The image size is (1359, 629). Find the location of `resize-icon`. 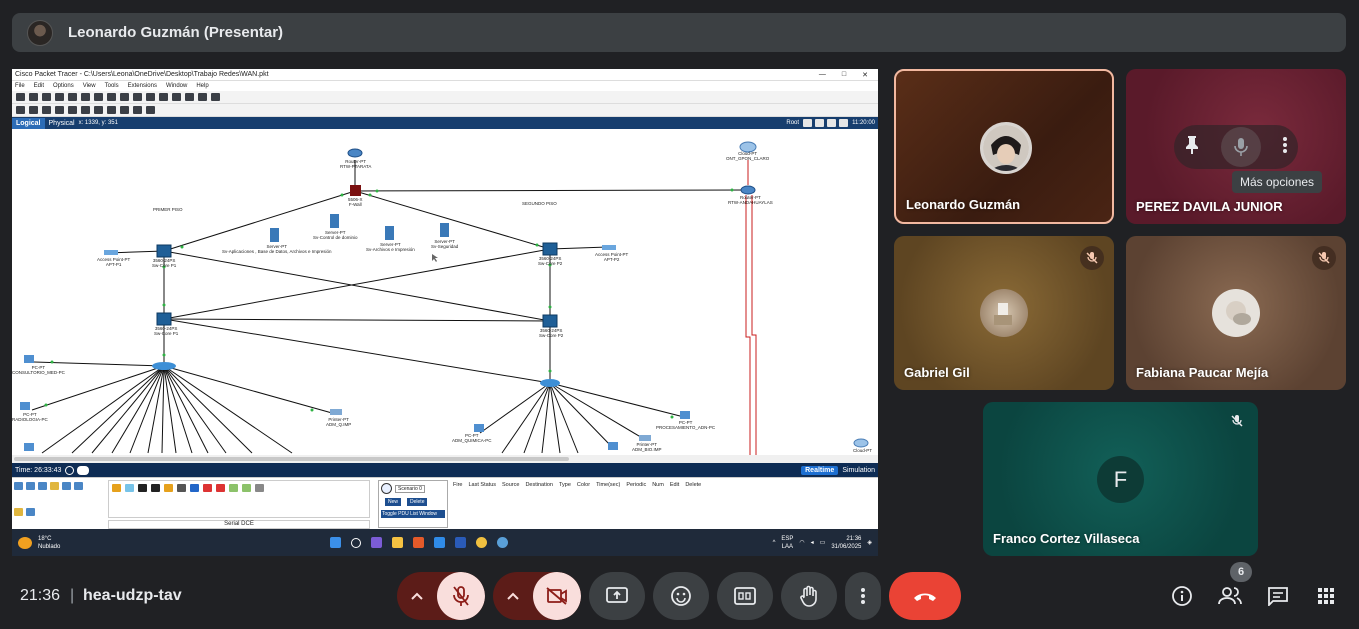

resize-icon is located at coordinates (59, 110).